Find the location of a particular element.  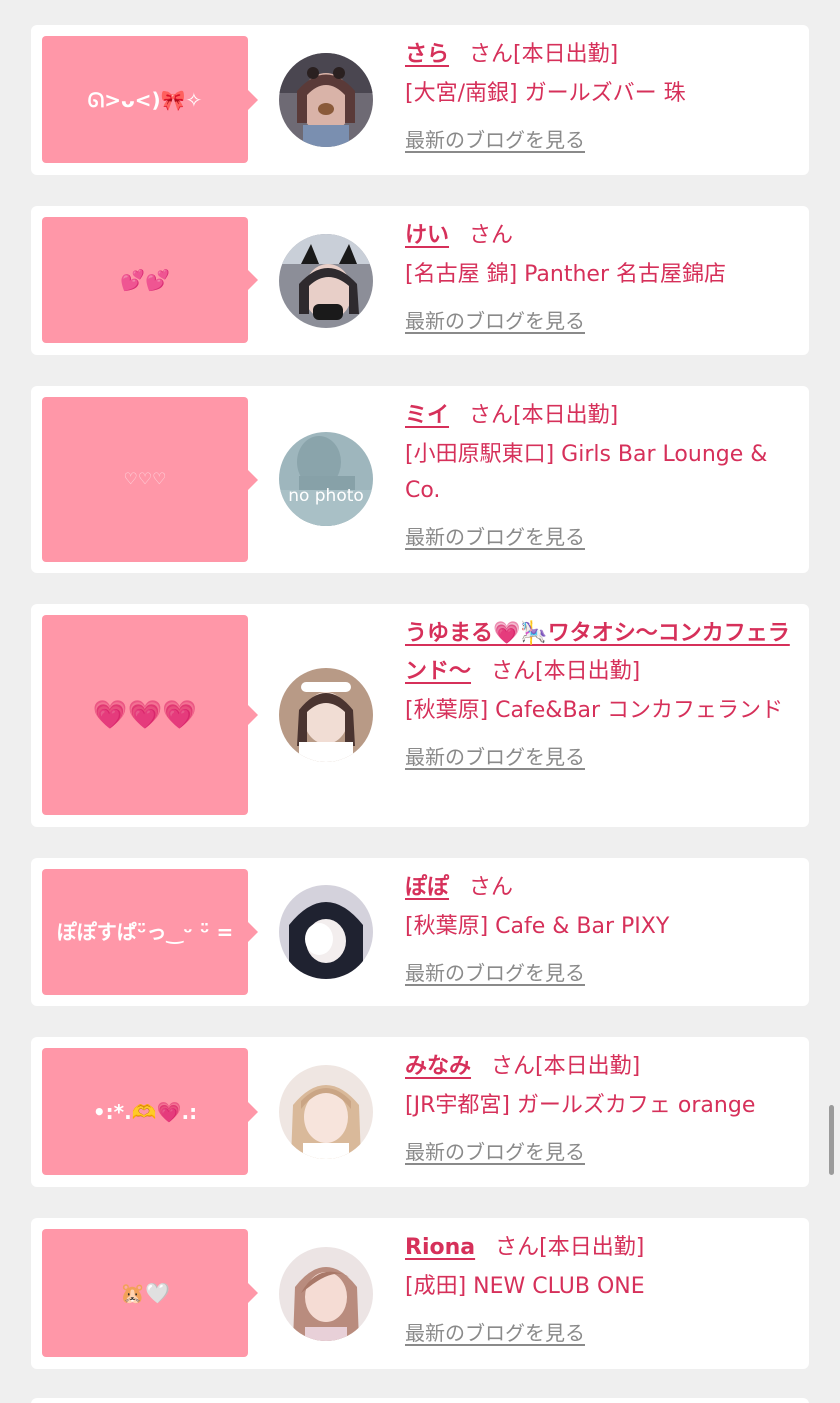

comment-bubble: ♡♡♡ is located at coordinates (150, 479).